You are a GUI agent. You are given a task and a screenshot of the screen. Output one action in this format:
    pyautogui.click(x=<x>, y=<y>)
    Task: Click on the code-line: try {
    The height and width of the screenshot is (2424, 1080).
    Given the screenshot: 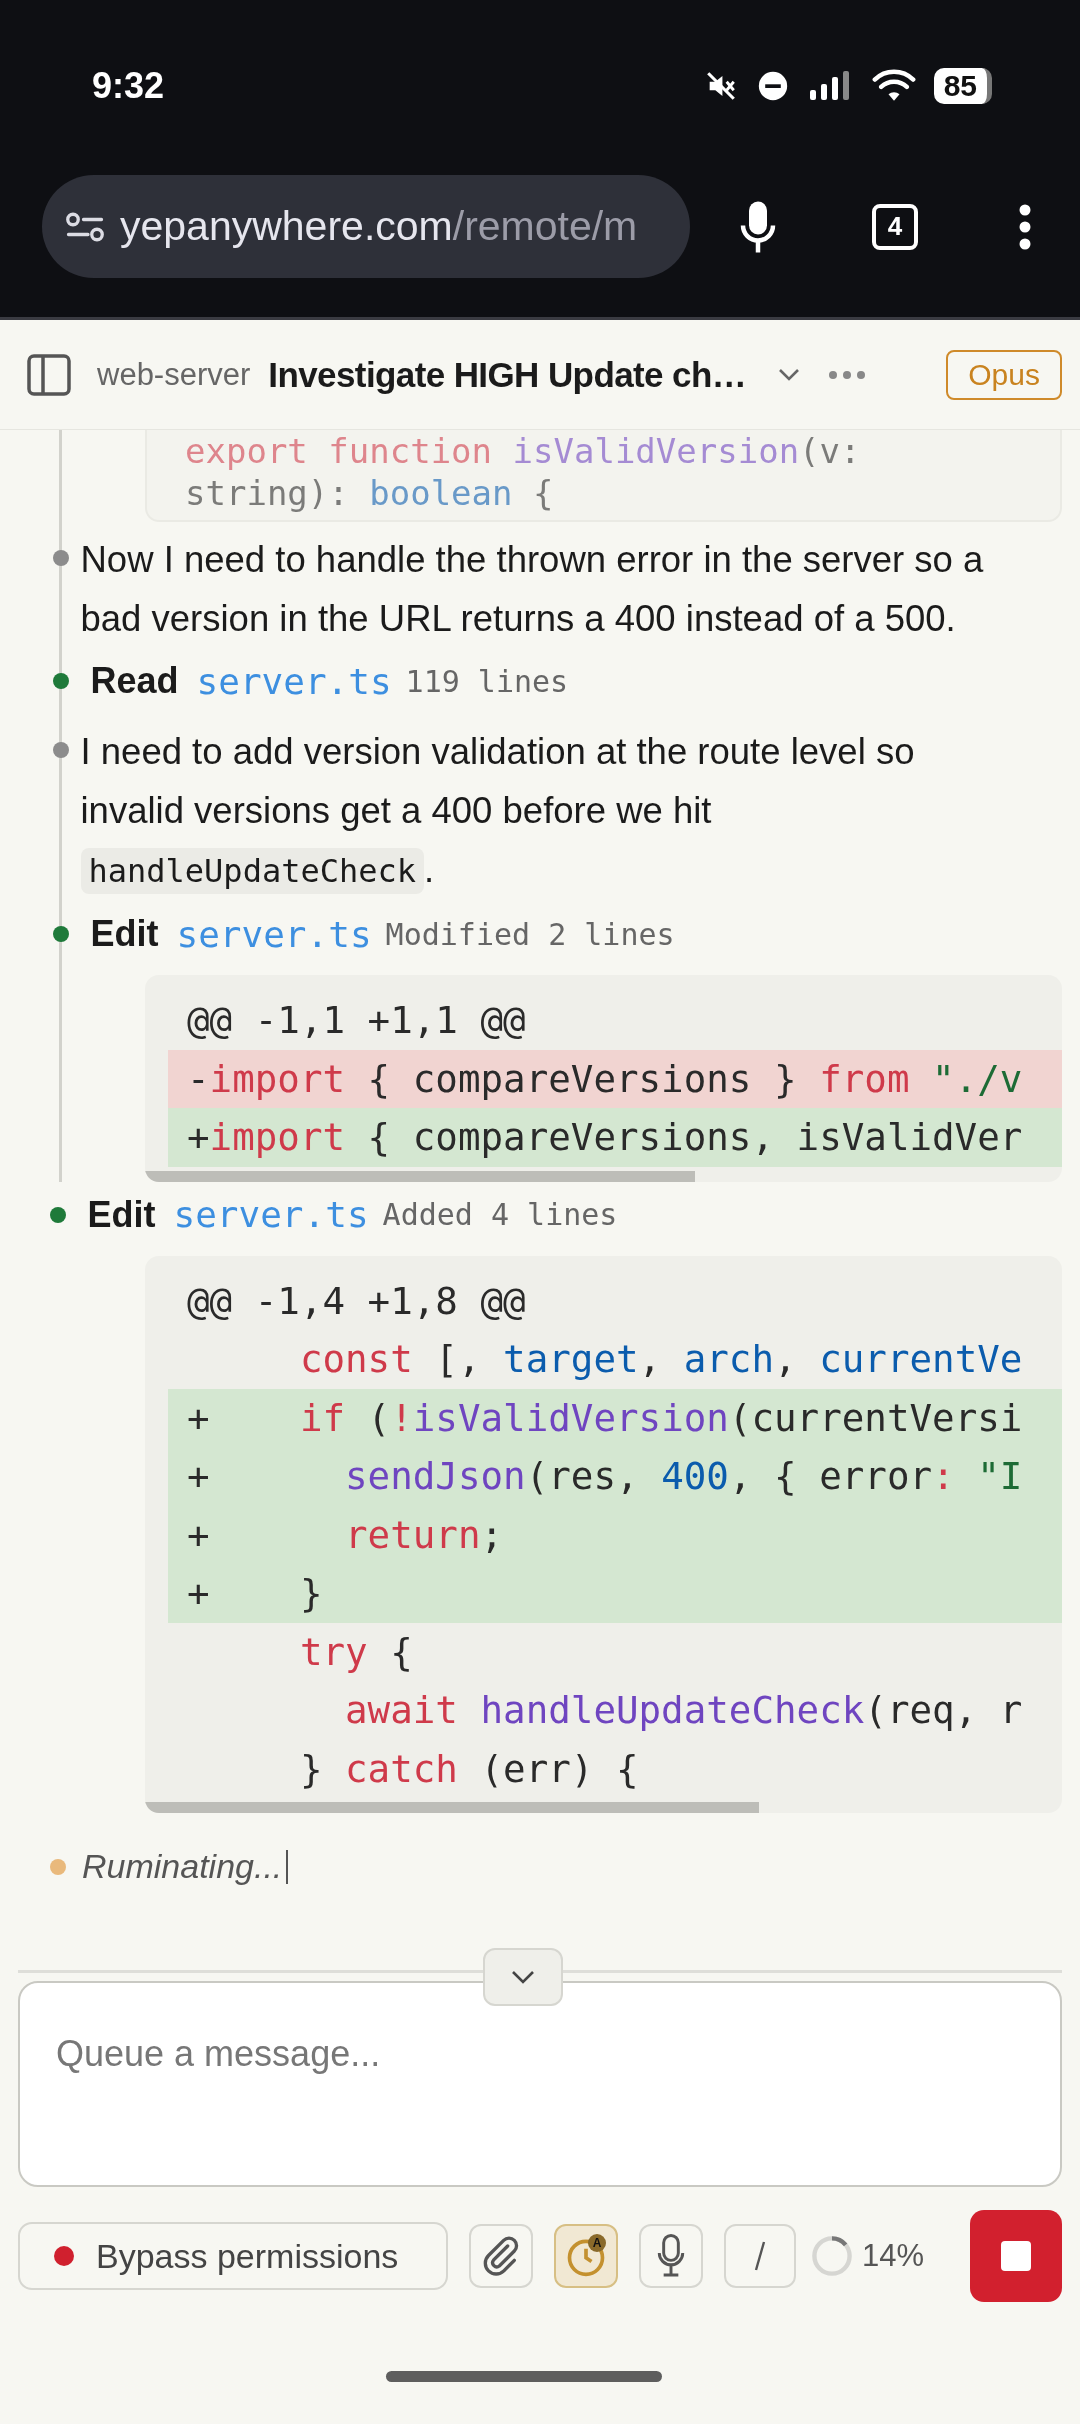 What is the action you would take?
    pyautogui.click(x=356, y=1652)
    